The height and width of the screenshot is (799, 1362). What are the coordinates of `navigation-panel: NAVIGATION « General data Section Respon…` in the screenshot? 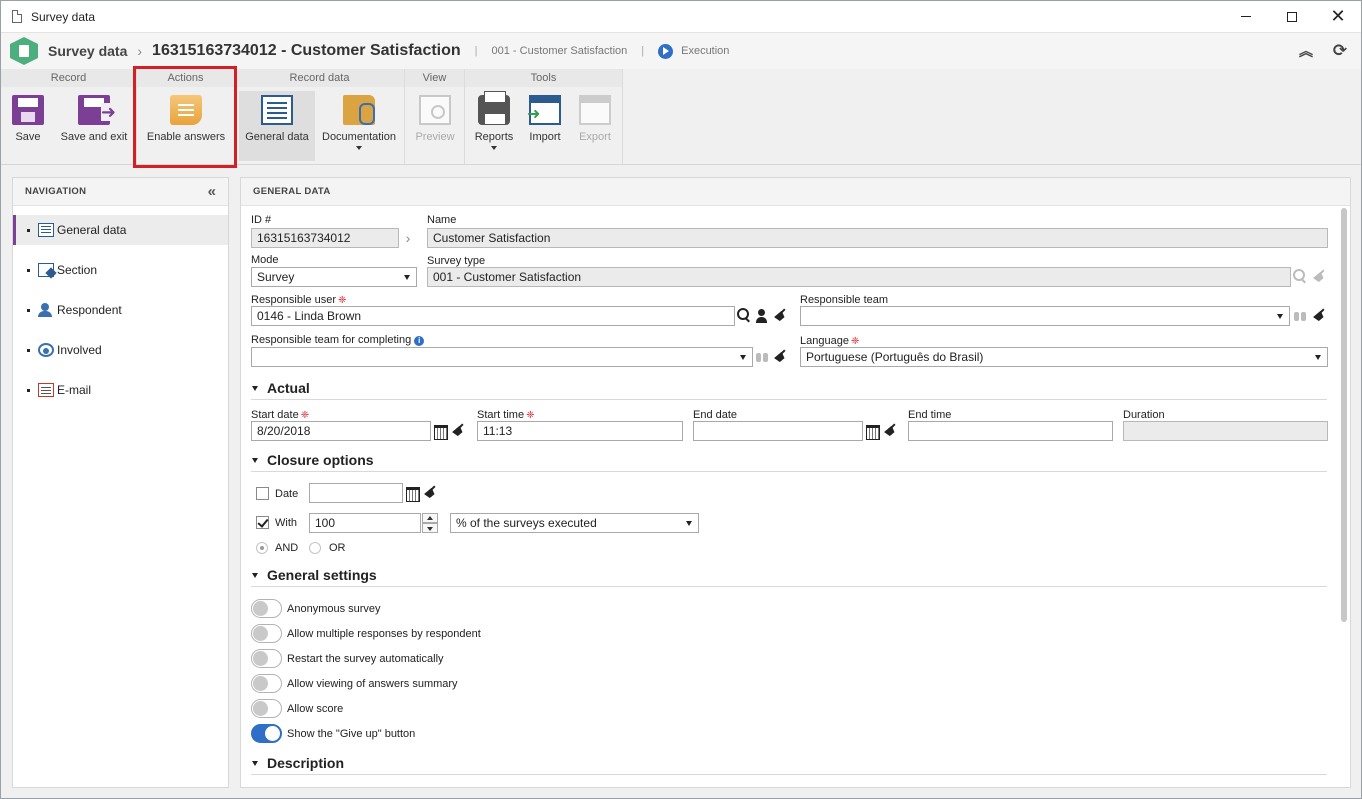 It's located at (120, 482).